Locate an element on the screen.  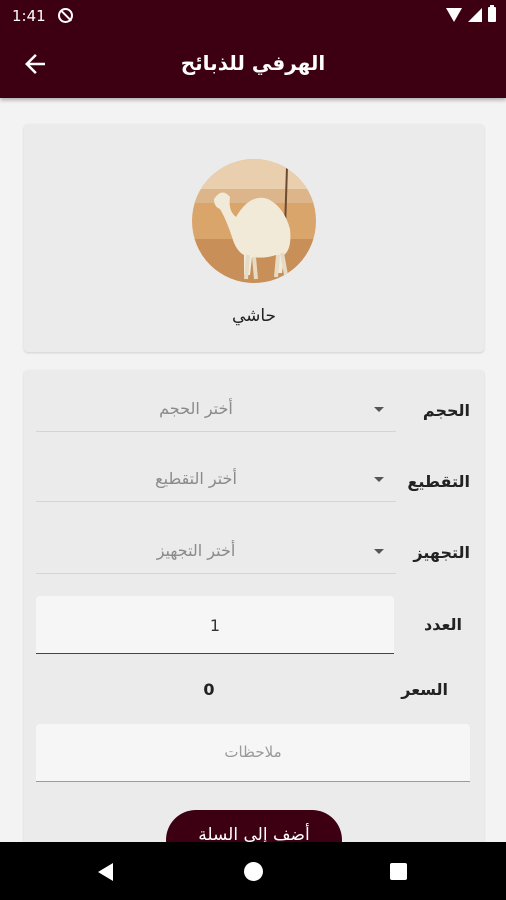
quantity-input: 1 is located at coordinates (215, 625).